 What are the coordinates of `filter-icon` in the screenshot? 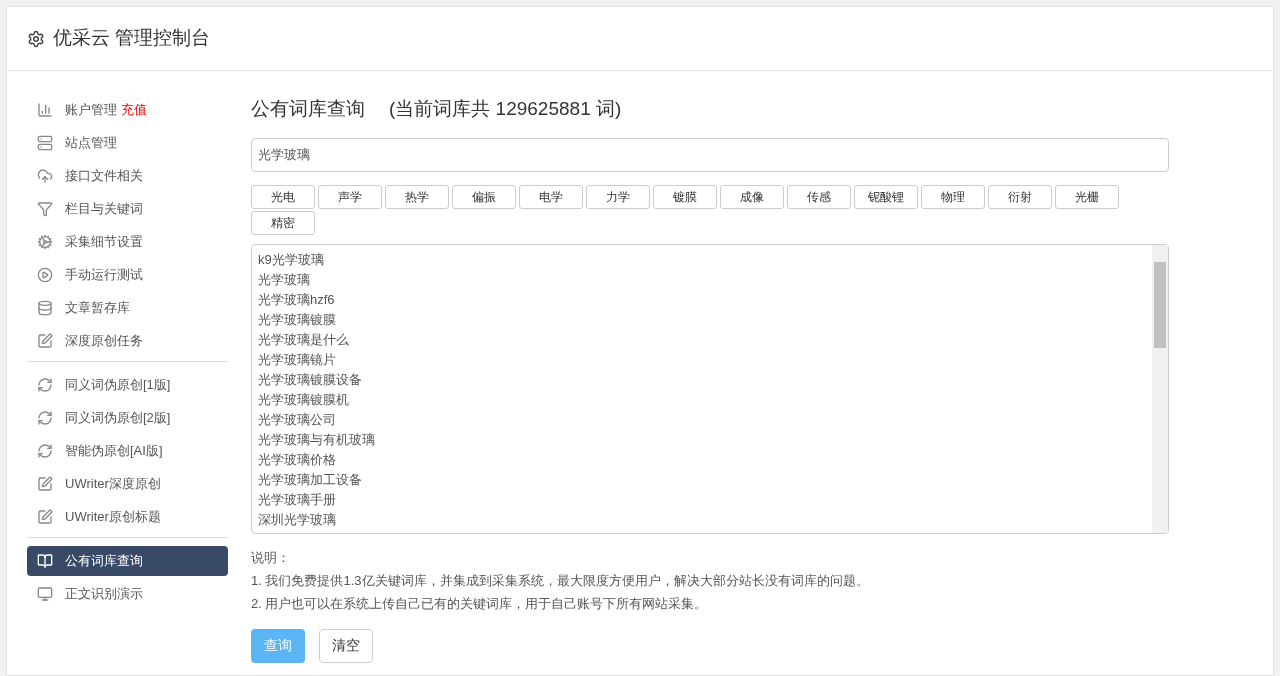 It's located at (45, 209).